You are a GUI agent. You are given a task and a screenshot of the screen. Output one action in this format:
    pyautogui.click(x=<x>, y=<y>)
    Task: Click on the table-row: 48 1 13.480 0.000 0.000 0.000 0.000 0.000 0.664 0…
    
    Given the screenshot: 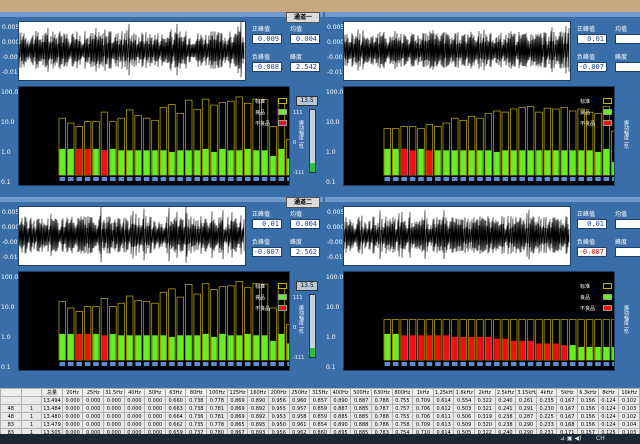 What is the action you would take?
    pyautogui.click(x=320, y=416)
    